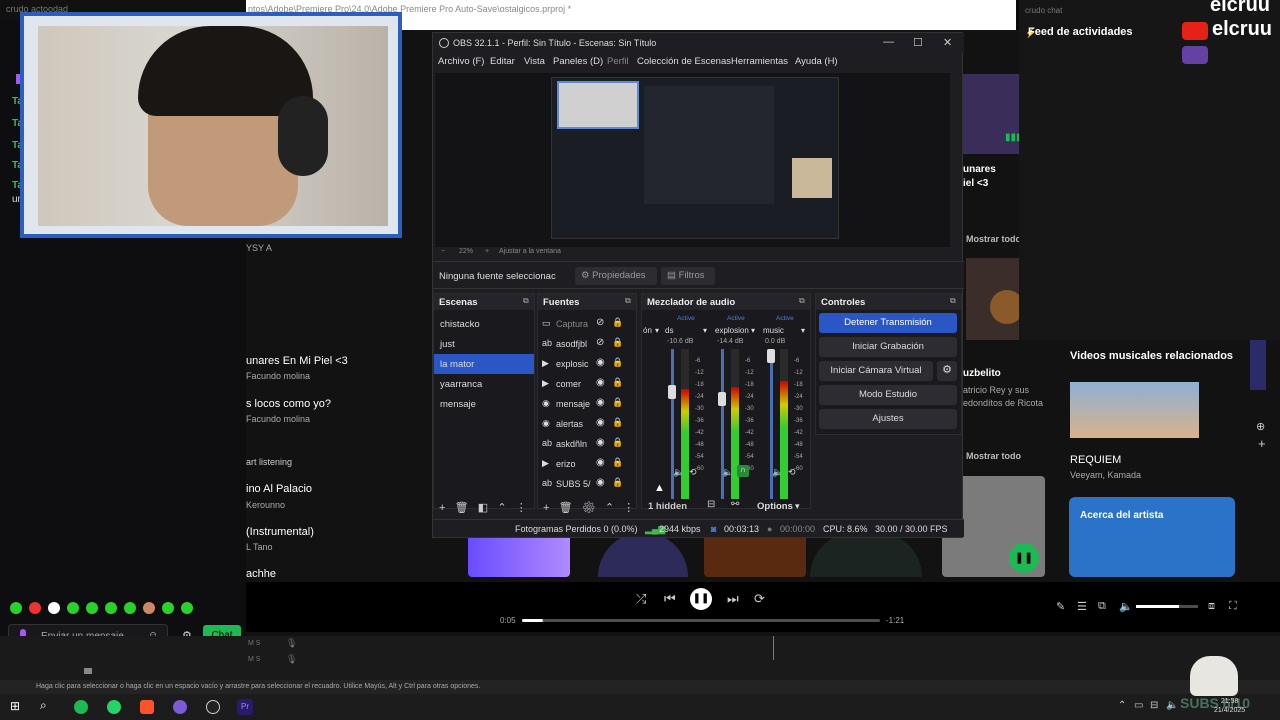  What do you see at coordinates (670, 599) in the screenshot?
I see `previous-icon: ⏮` at bounding box center [670, 599].